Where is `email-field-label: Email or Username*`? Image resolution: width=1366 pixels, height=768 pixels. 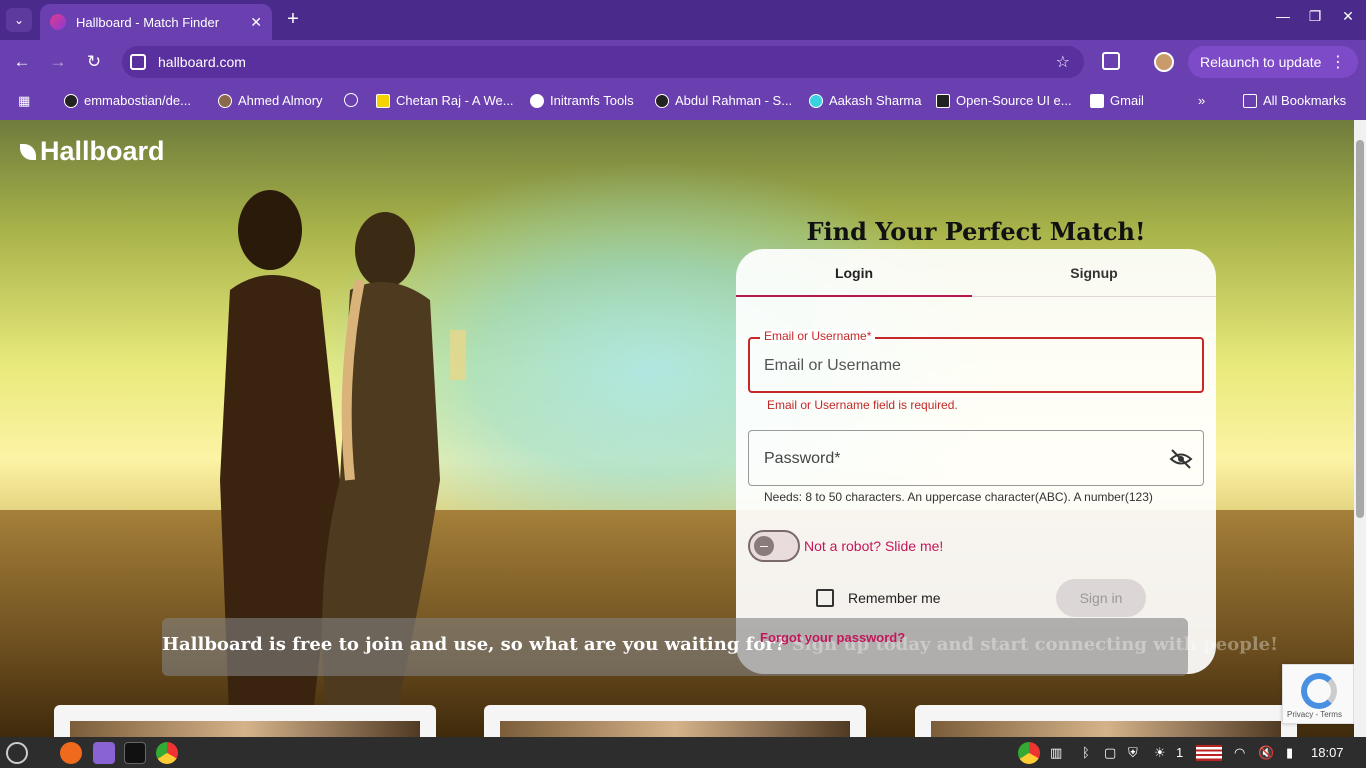 email-field-label: Email or Username* is located at coordinates (818, 336).